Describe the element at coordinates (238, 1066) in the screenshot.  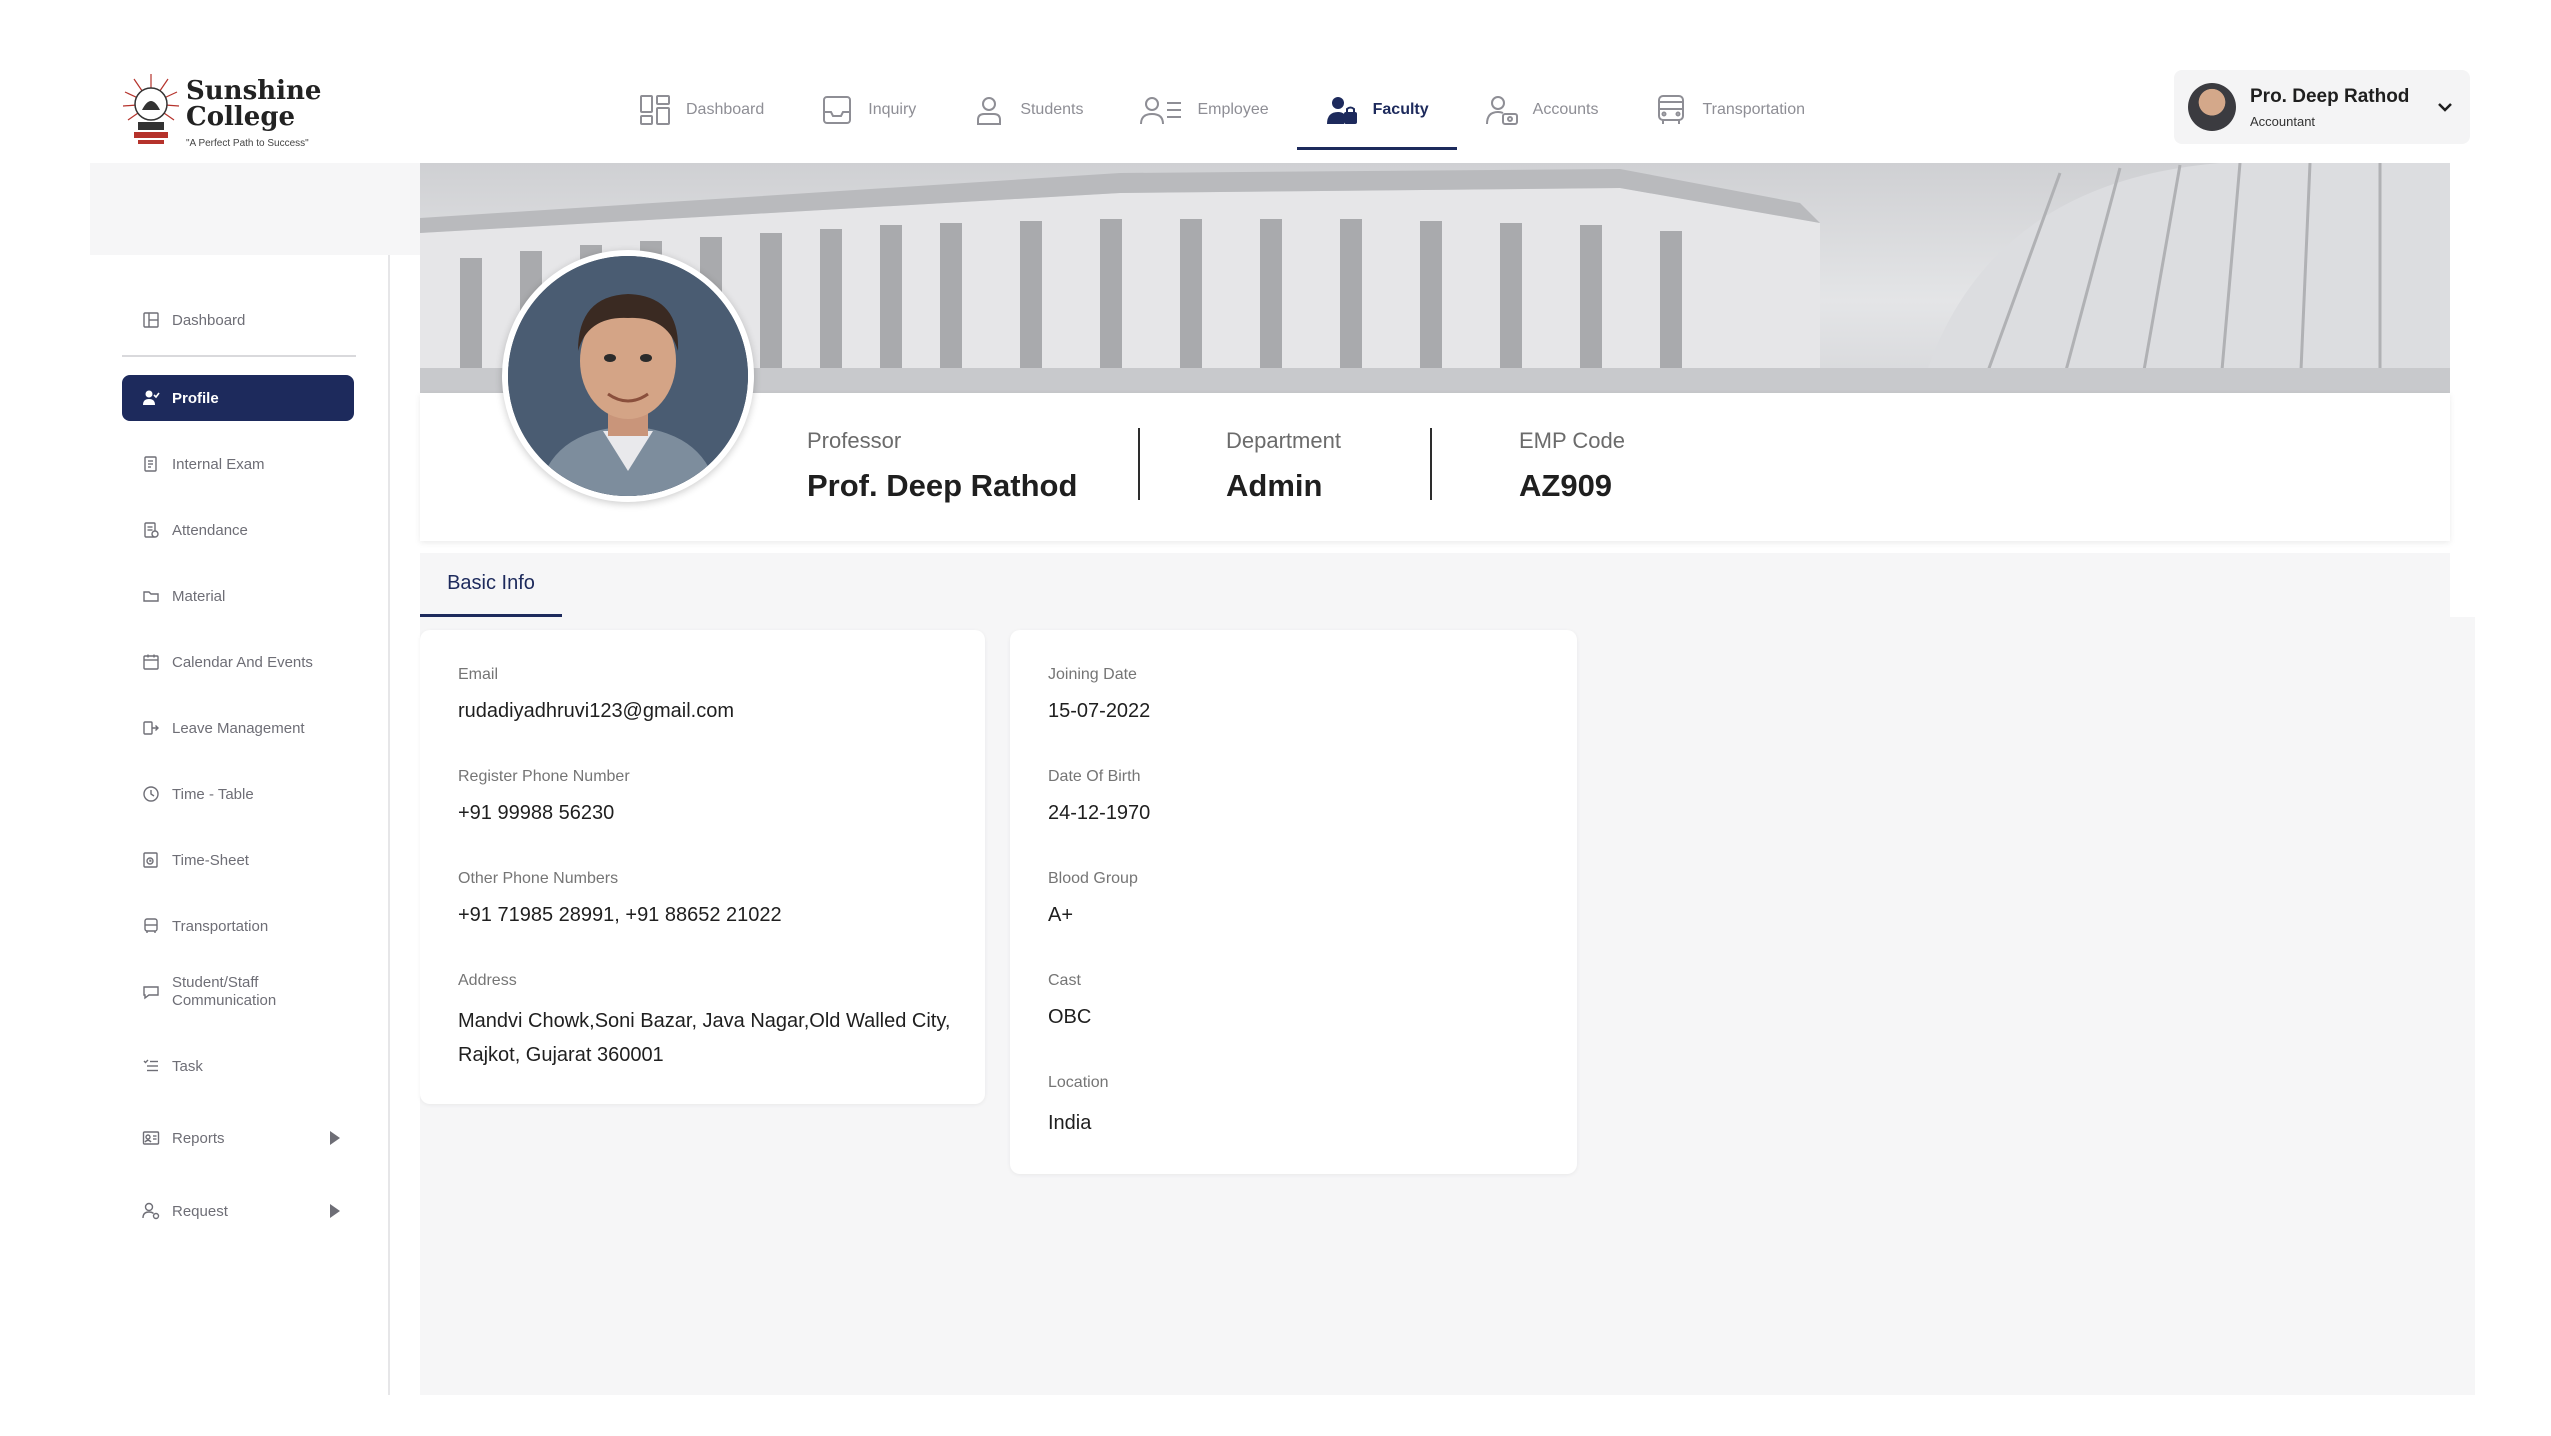
I see `sidebar-item-task: Task` at that location.